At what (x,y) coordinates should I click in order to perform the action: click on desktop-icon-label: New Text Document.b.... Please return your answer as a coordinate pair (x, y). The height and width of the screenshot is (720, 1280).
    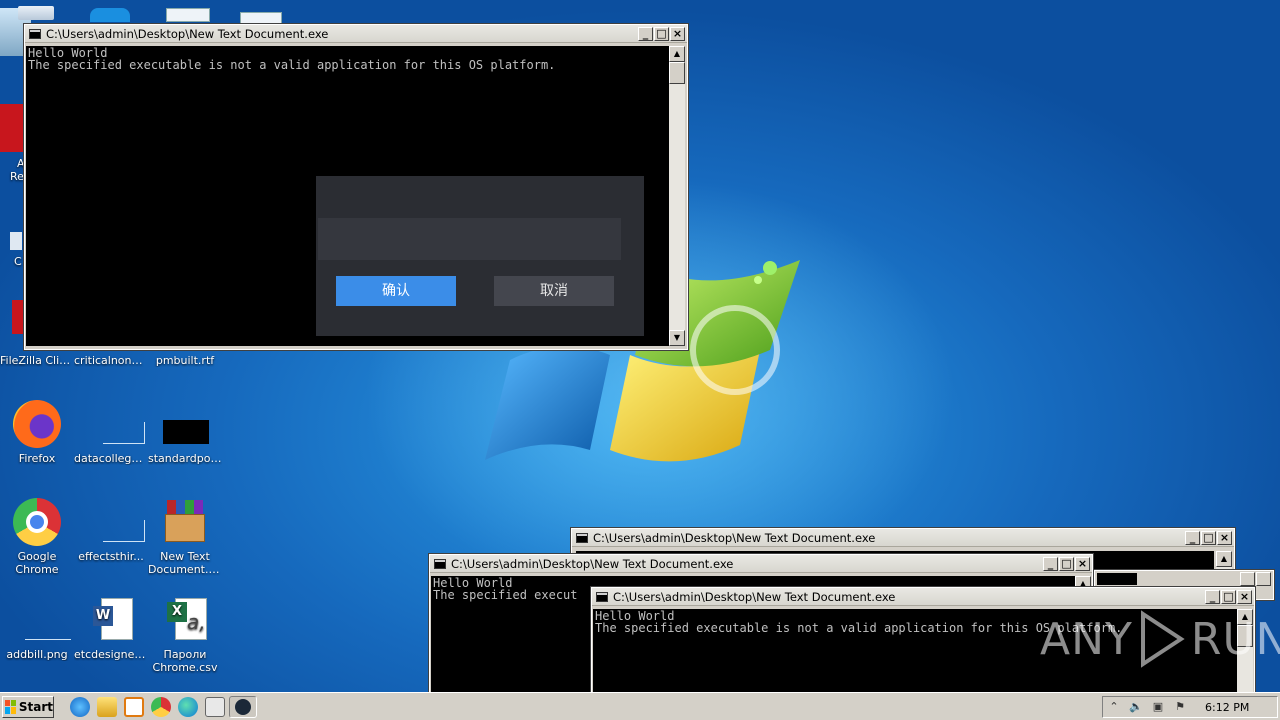
    Looking at the image, I should click on (185, 563).